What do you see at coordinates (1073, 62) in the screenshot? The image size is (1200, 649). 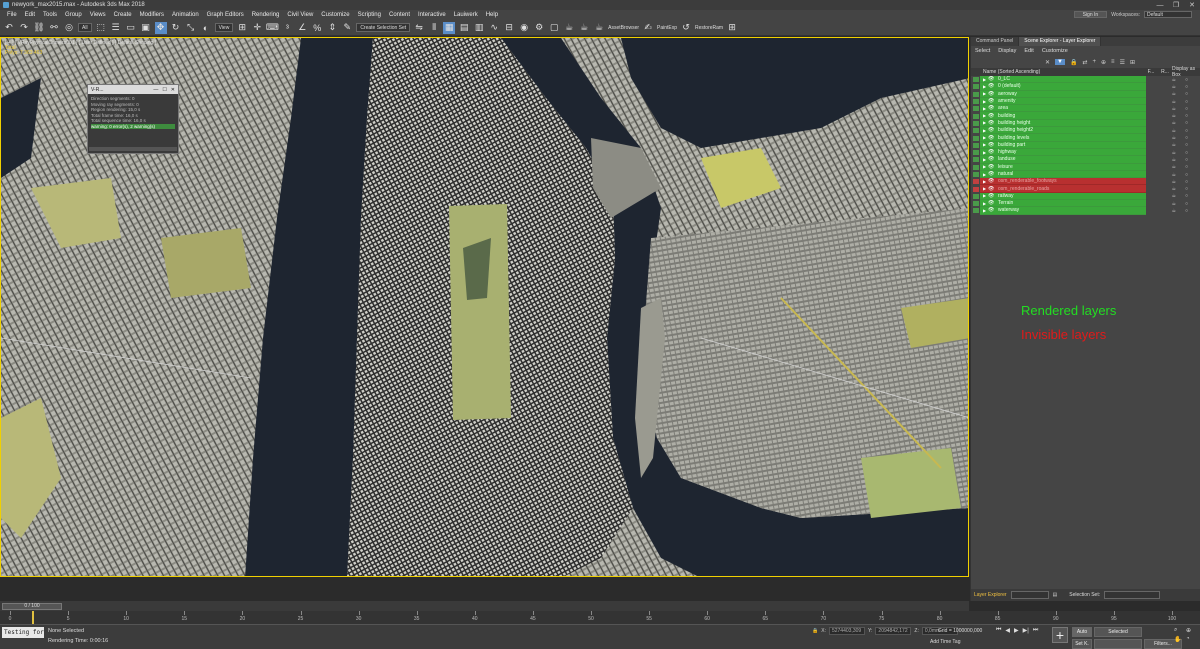 I see `lock-icon: 🔒` at bounding box center [1073, 62].